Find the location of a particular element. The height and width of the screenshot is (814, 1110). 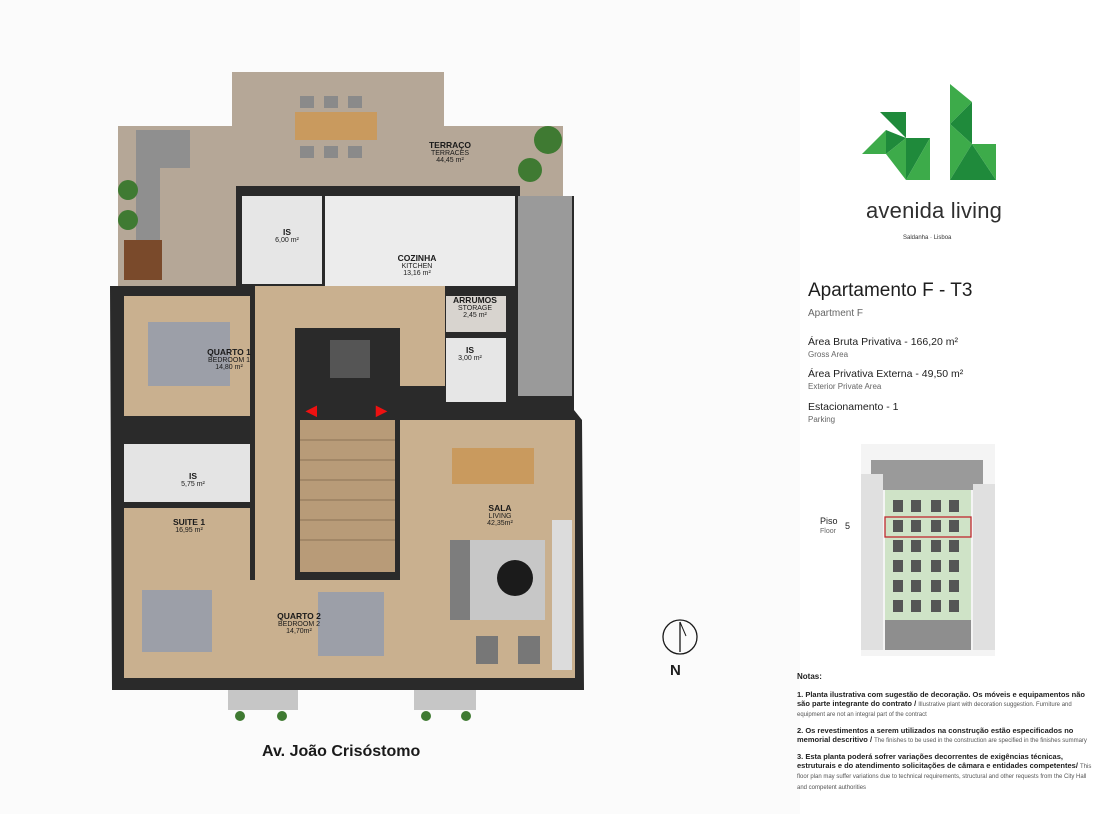

room-label-arrumos: ARRUMOS STORAGE 2,45 m² is located at coordinates (475, 308).